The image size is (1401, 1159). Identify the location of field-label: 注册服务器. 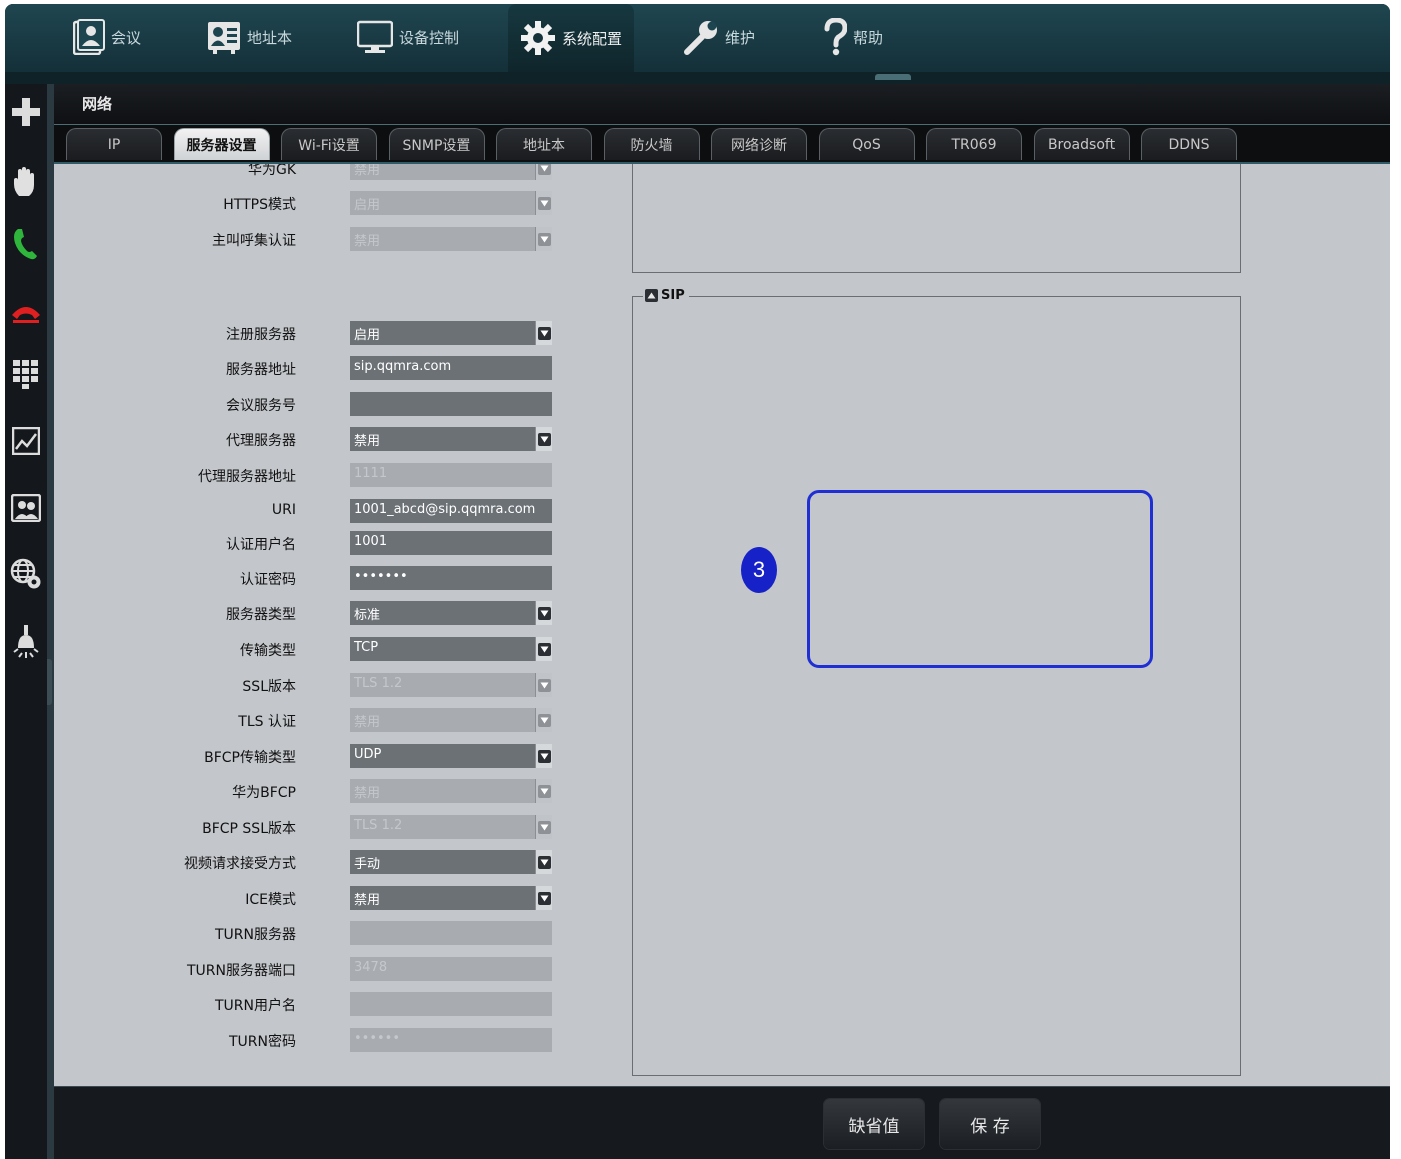
(261, 335).